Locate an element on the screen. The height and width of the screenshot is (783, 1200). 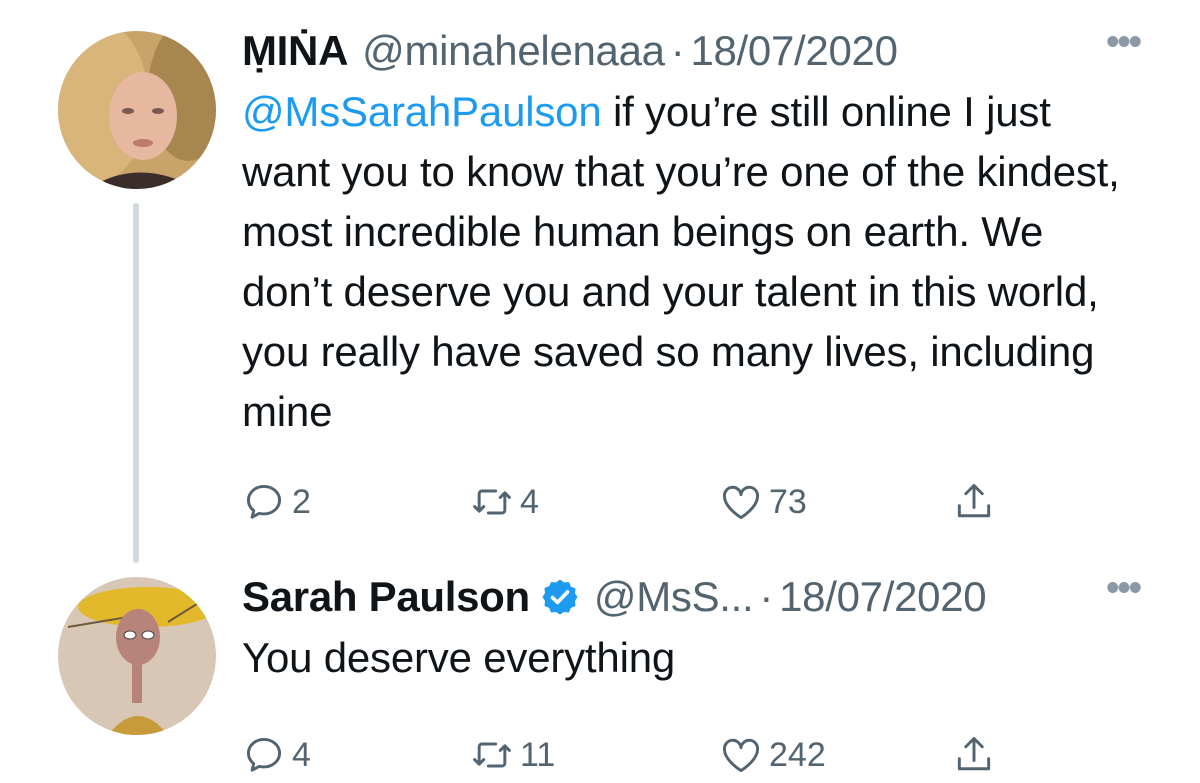
display-name: ṂIṄA is located at coordinates (295, 51).